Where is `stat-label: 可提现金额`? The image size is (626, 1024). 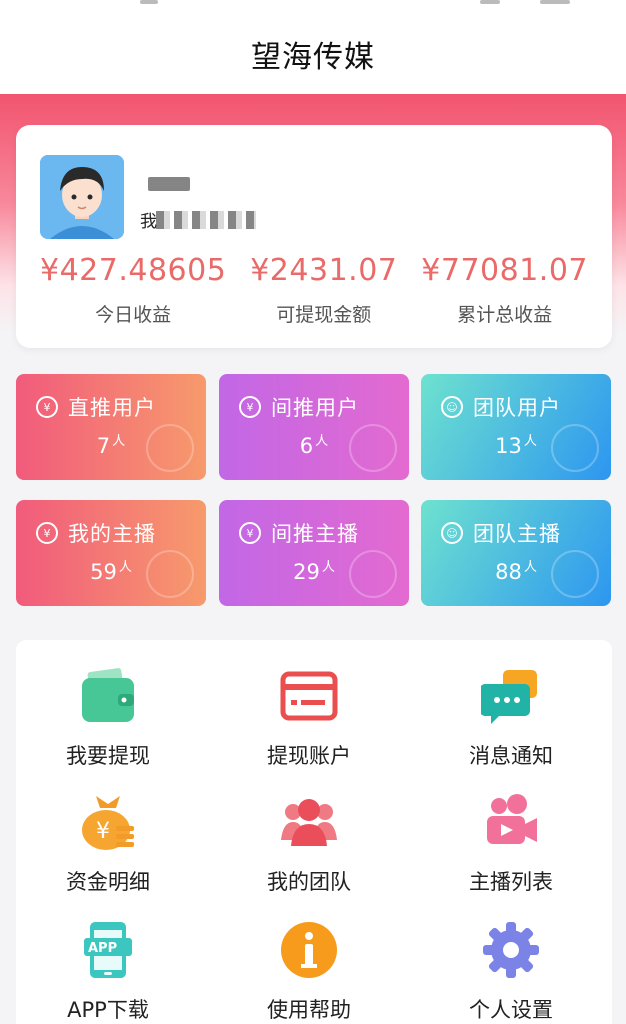
stat-label: 可提现金额 is located at coordinates (324, 315).